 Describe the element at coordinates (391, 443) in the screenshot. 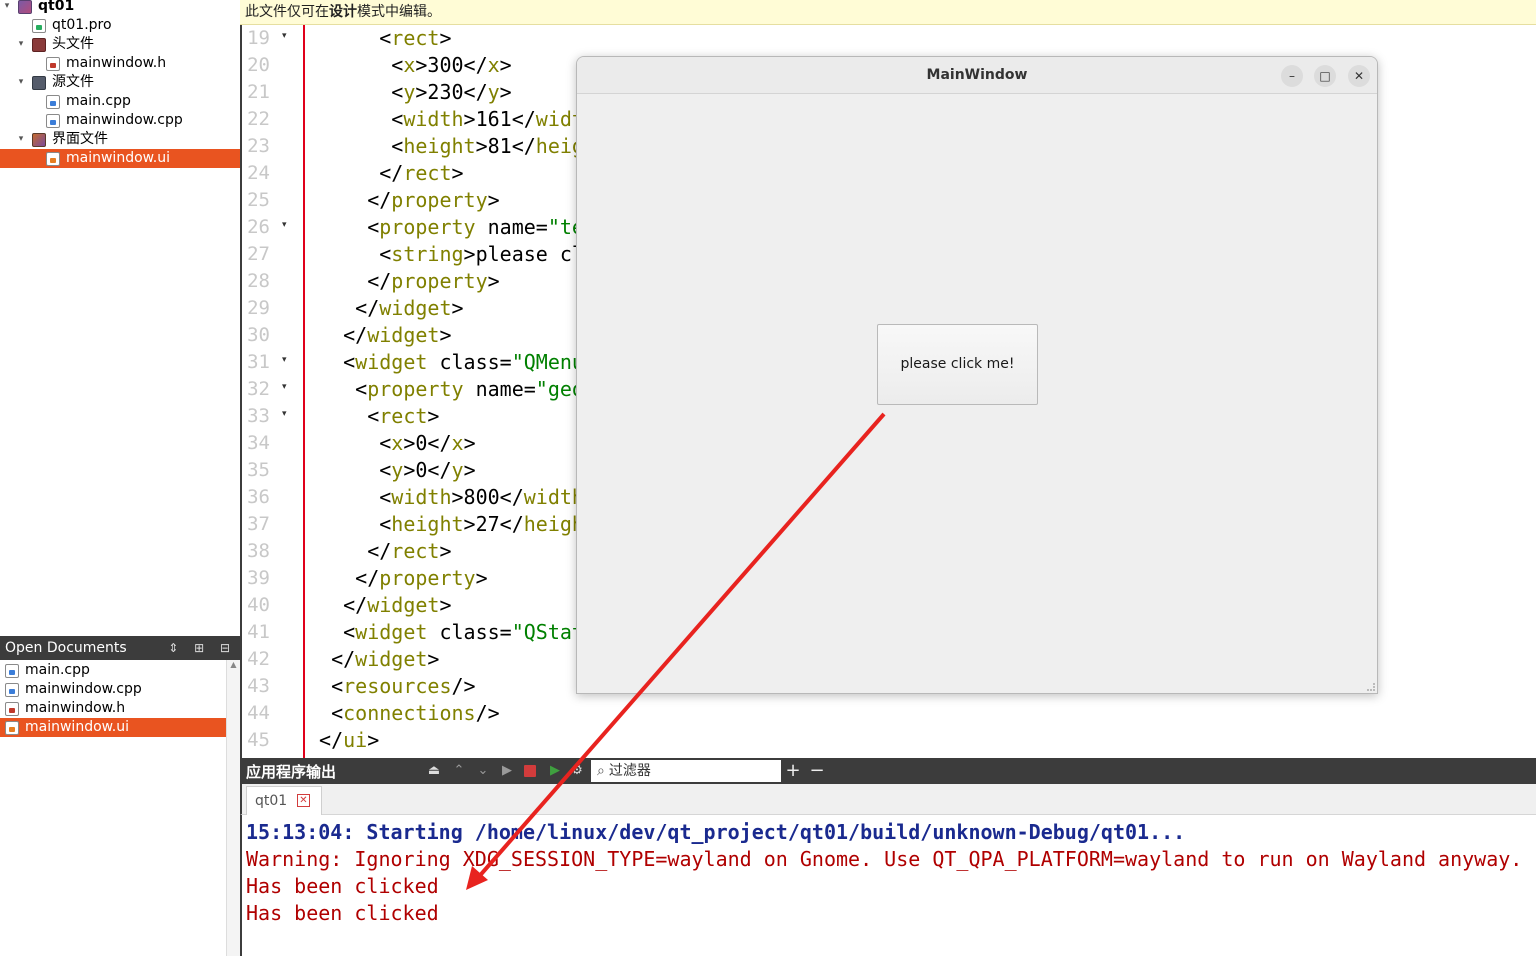

I see `code-line: <x>0</x>` at that location.